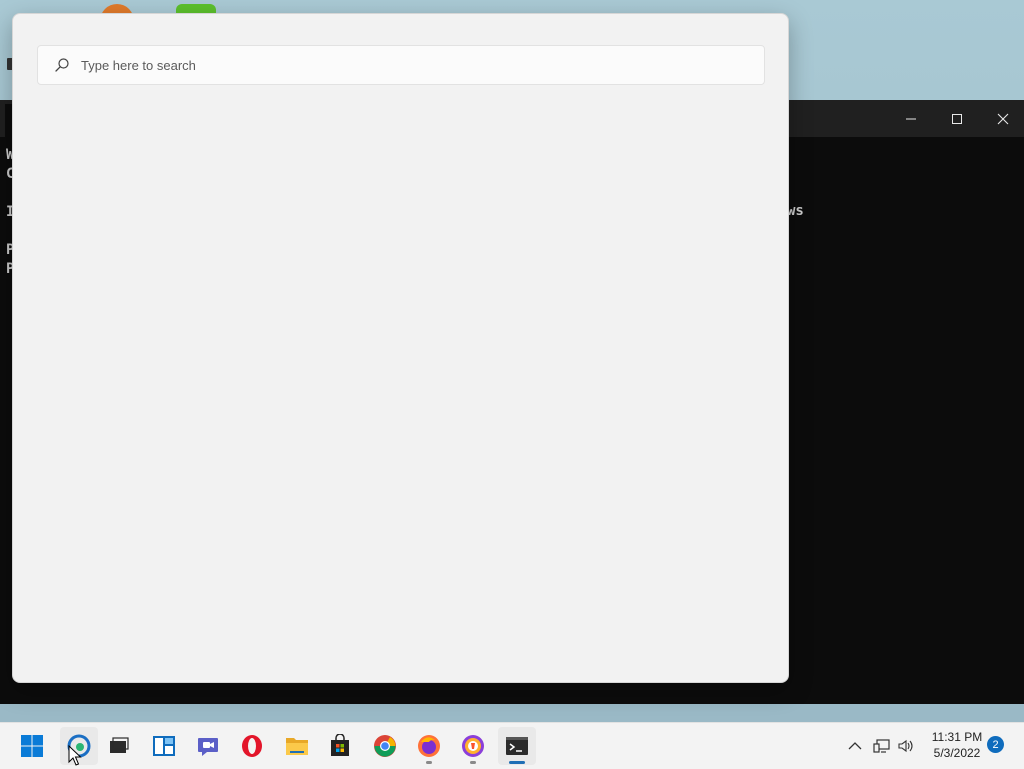 The width and height of the screenshot is (1024, 769). I want to click on brave-icon, so click(473, 746).